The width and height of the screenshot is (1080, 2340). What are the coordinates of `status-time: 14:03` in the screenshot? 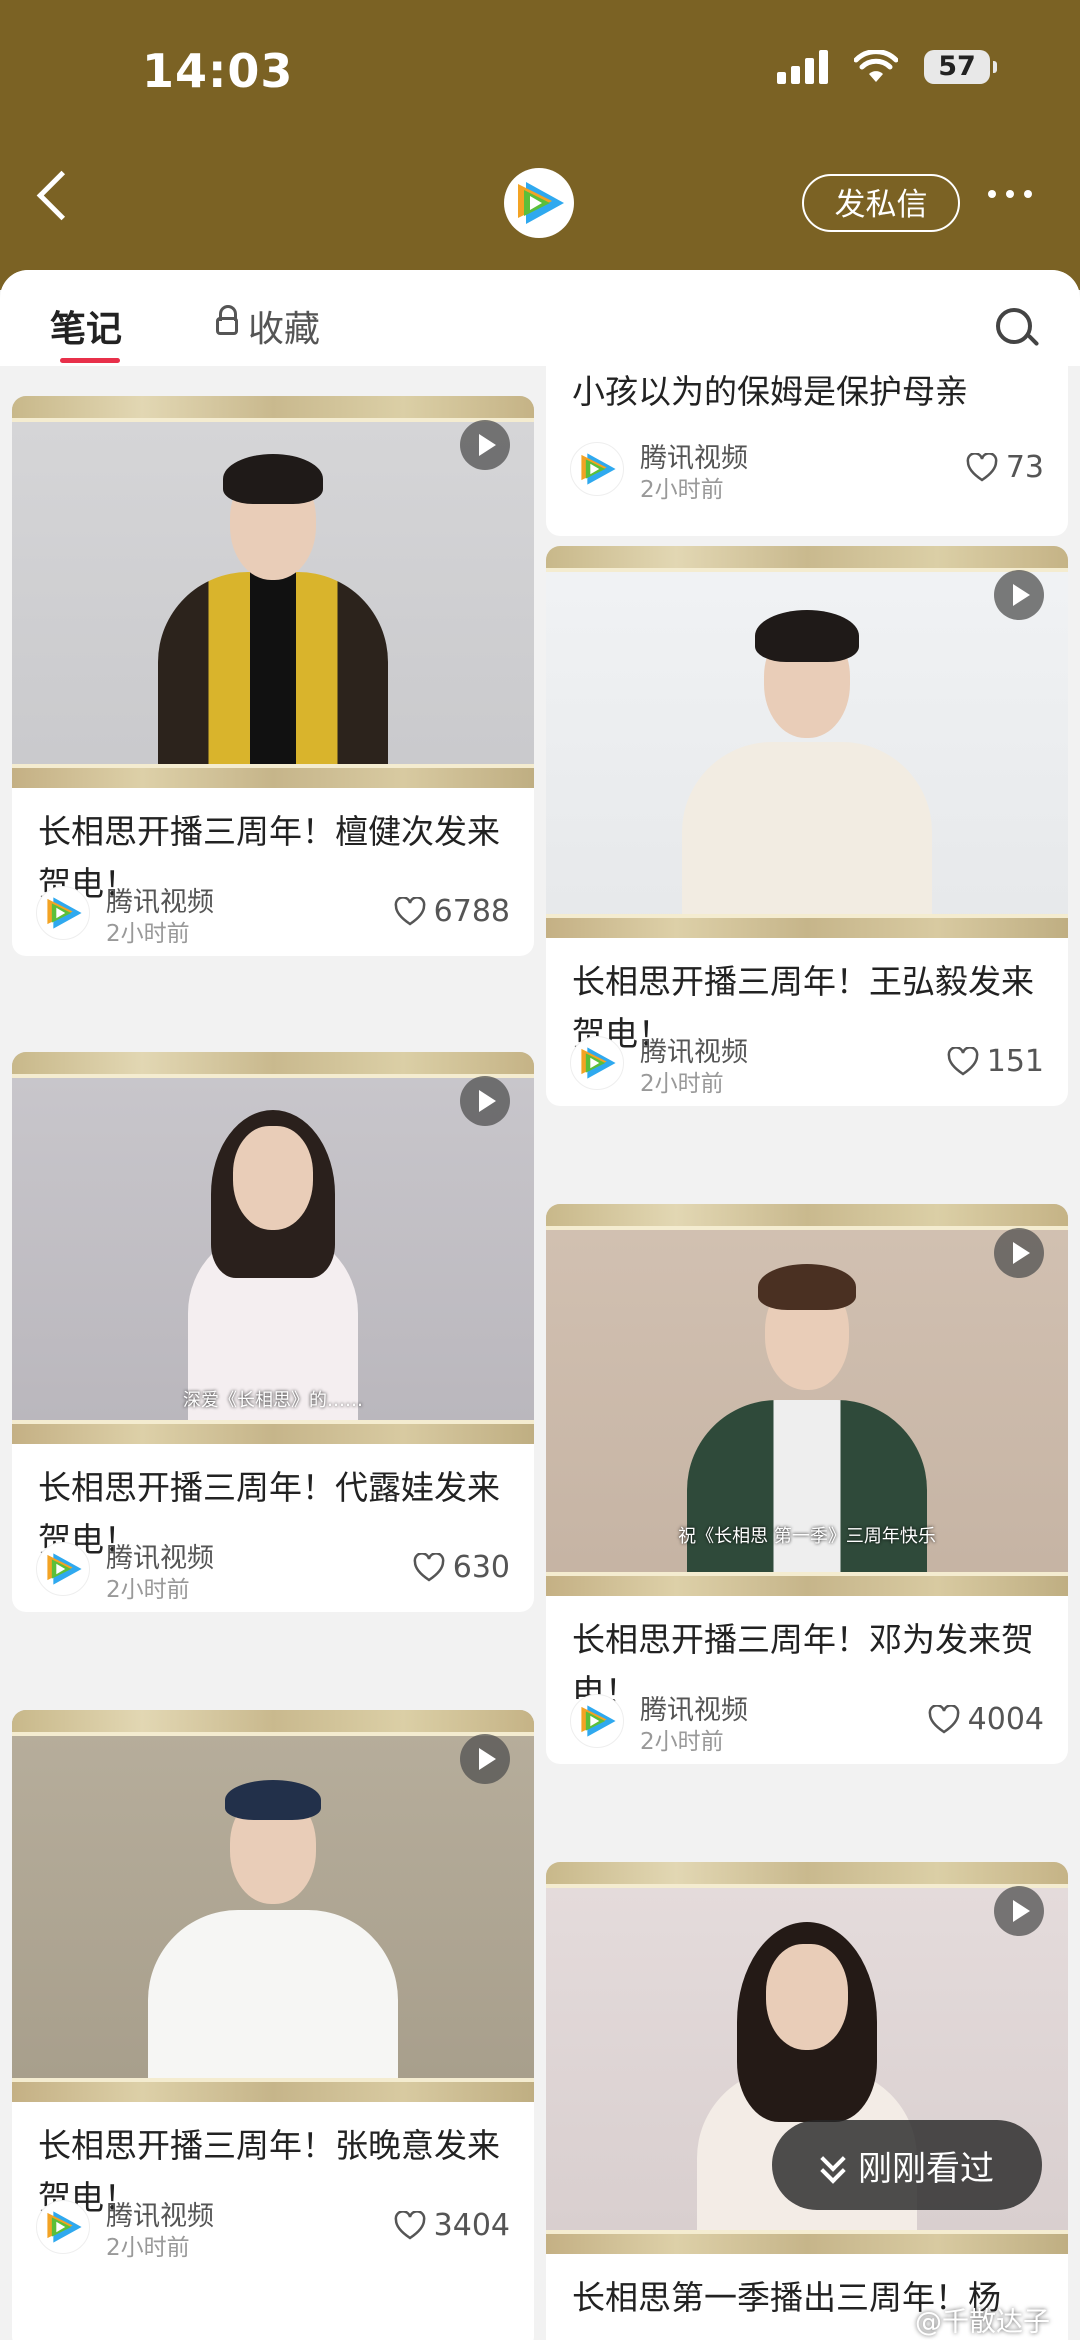 It's located at (218, 71).